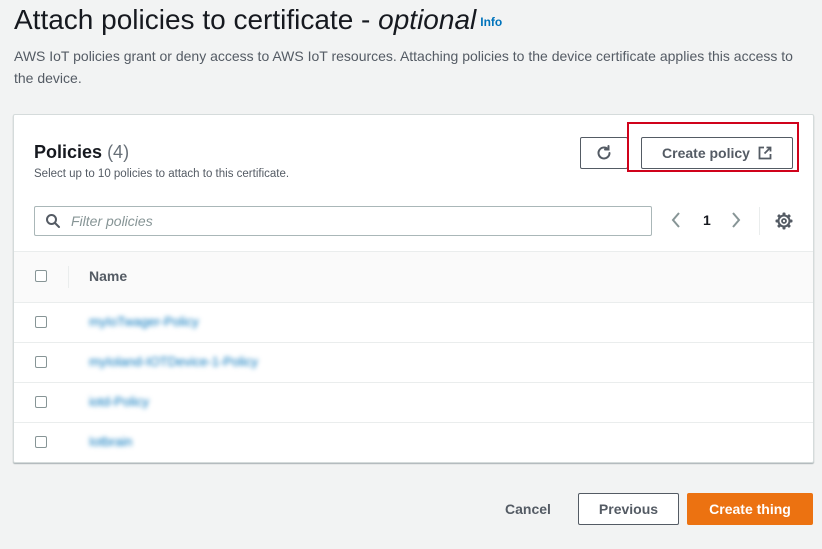 The height and width of the screenshot is (549, 822). Describe the element at coordinates (118, 152) in the screenshot. I see `policy-count: (4)` at that location.